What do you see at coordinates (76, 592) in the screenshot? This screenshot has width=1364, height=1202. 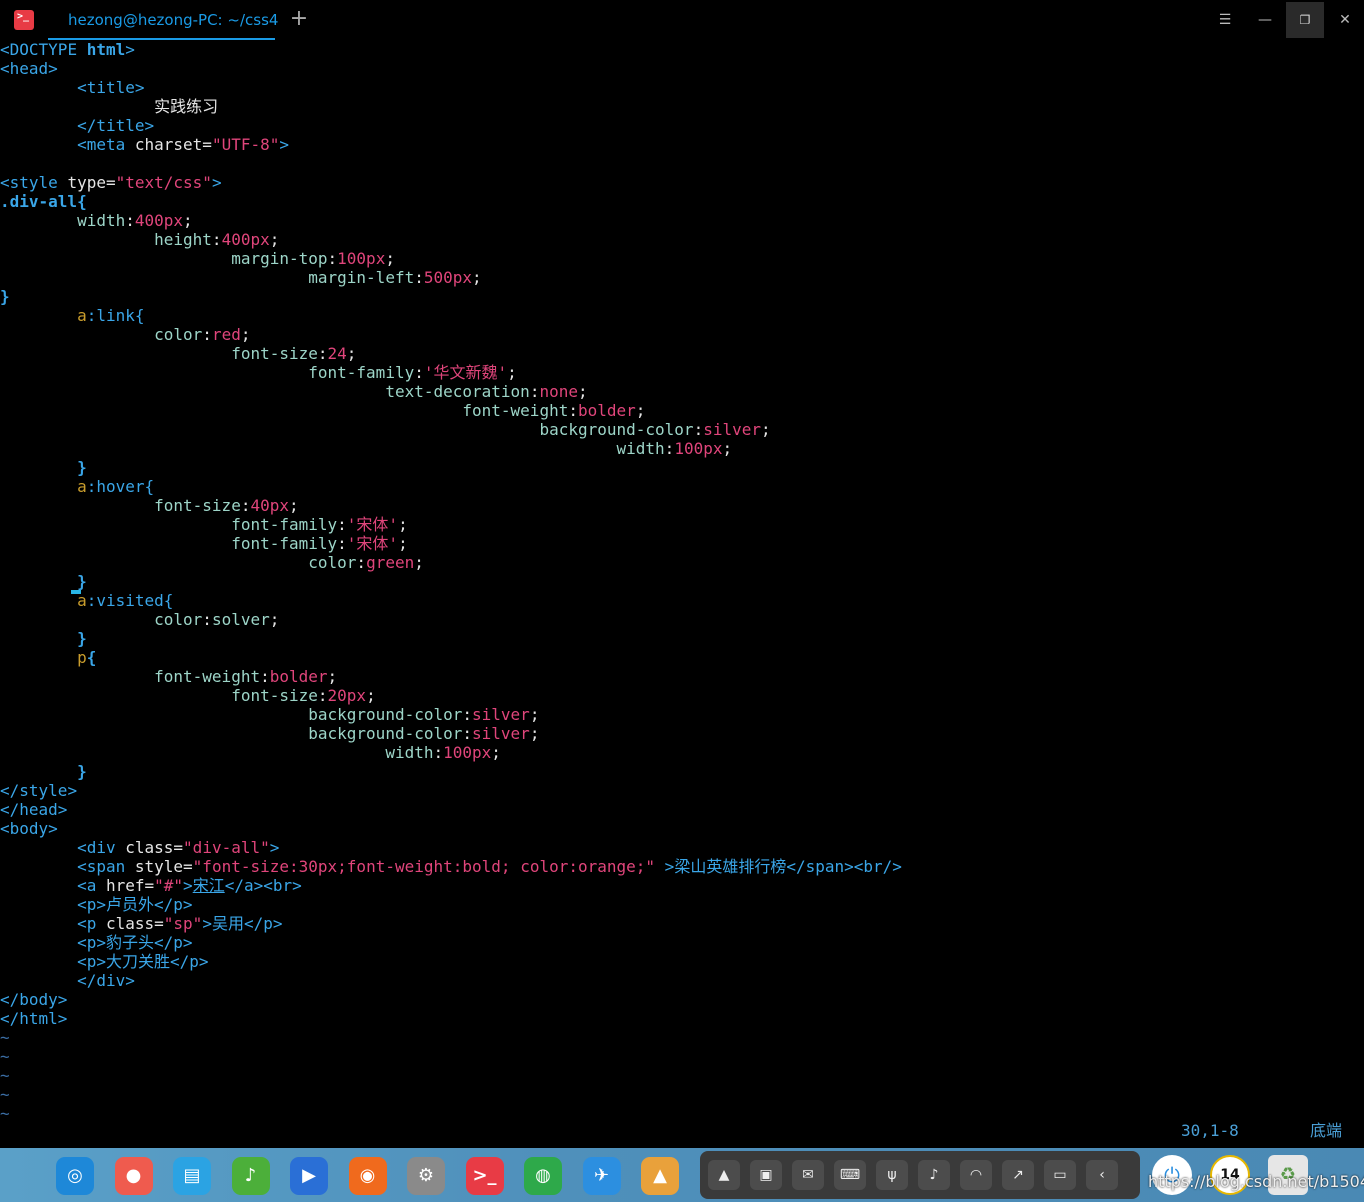 I see `text-cursor` at bounding box center [76, 592].